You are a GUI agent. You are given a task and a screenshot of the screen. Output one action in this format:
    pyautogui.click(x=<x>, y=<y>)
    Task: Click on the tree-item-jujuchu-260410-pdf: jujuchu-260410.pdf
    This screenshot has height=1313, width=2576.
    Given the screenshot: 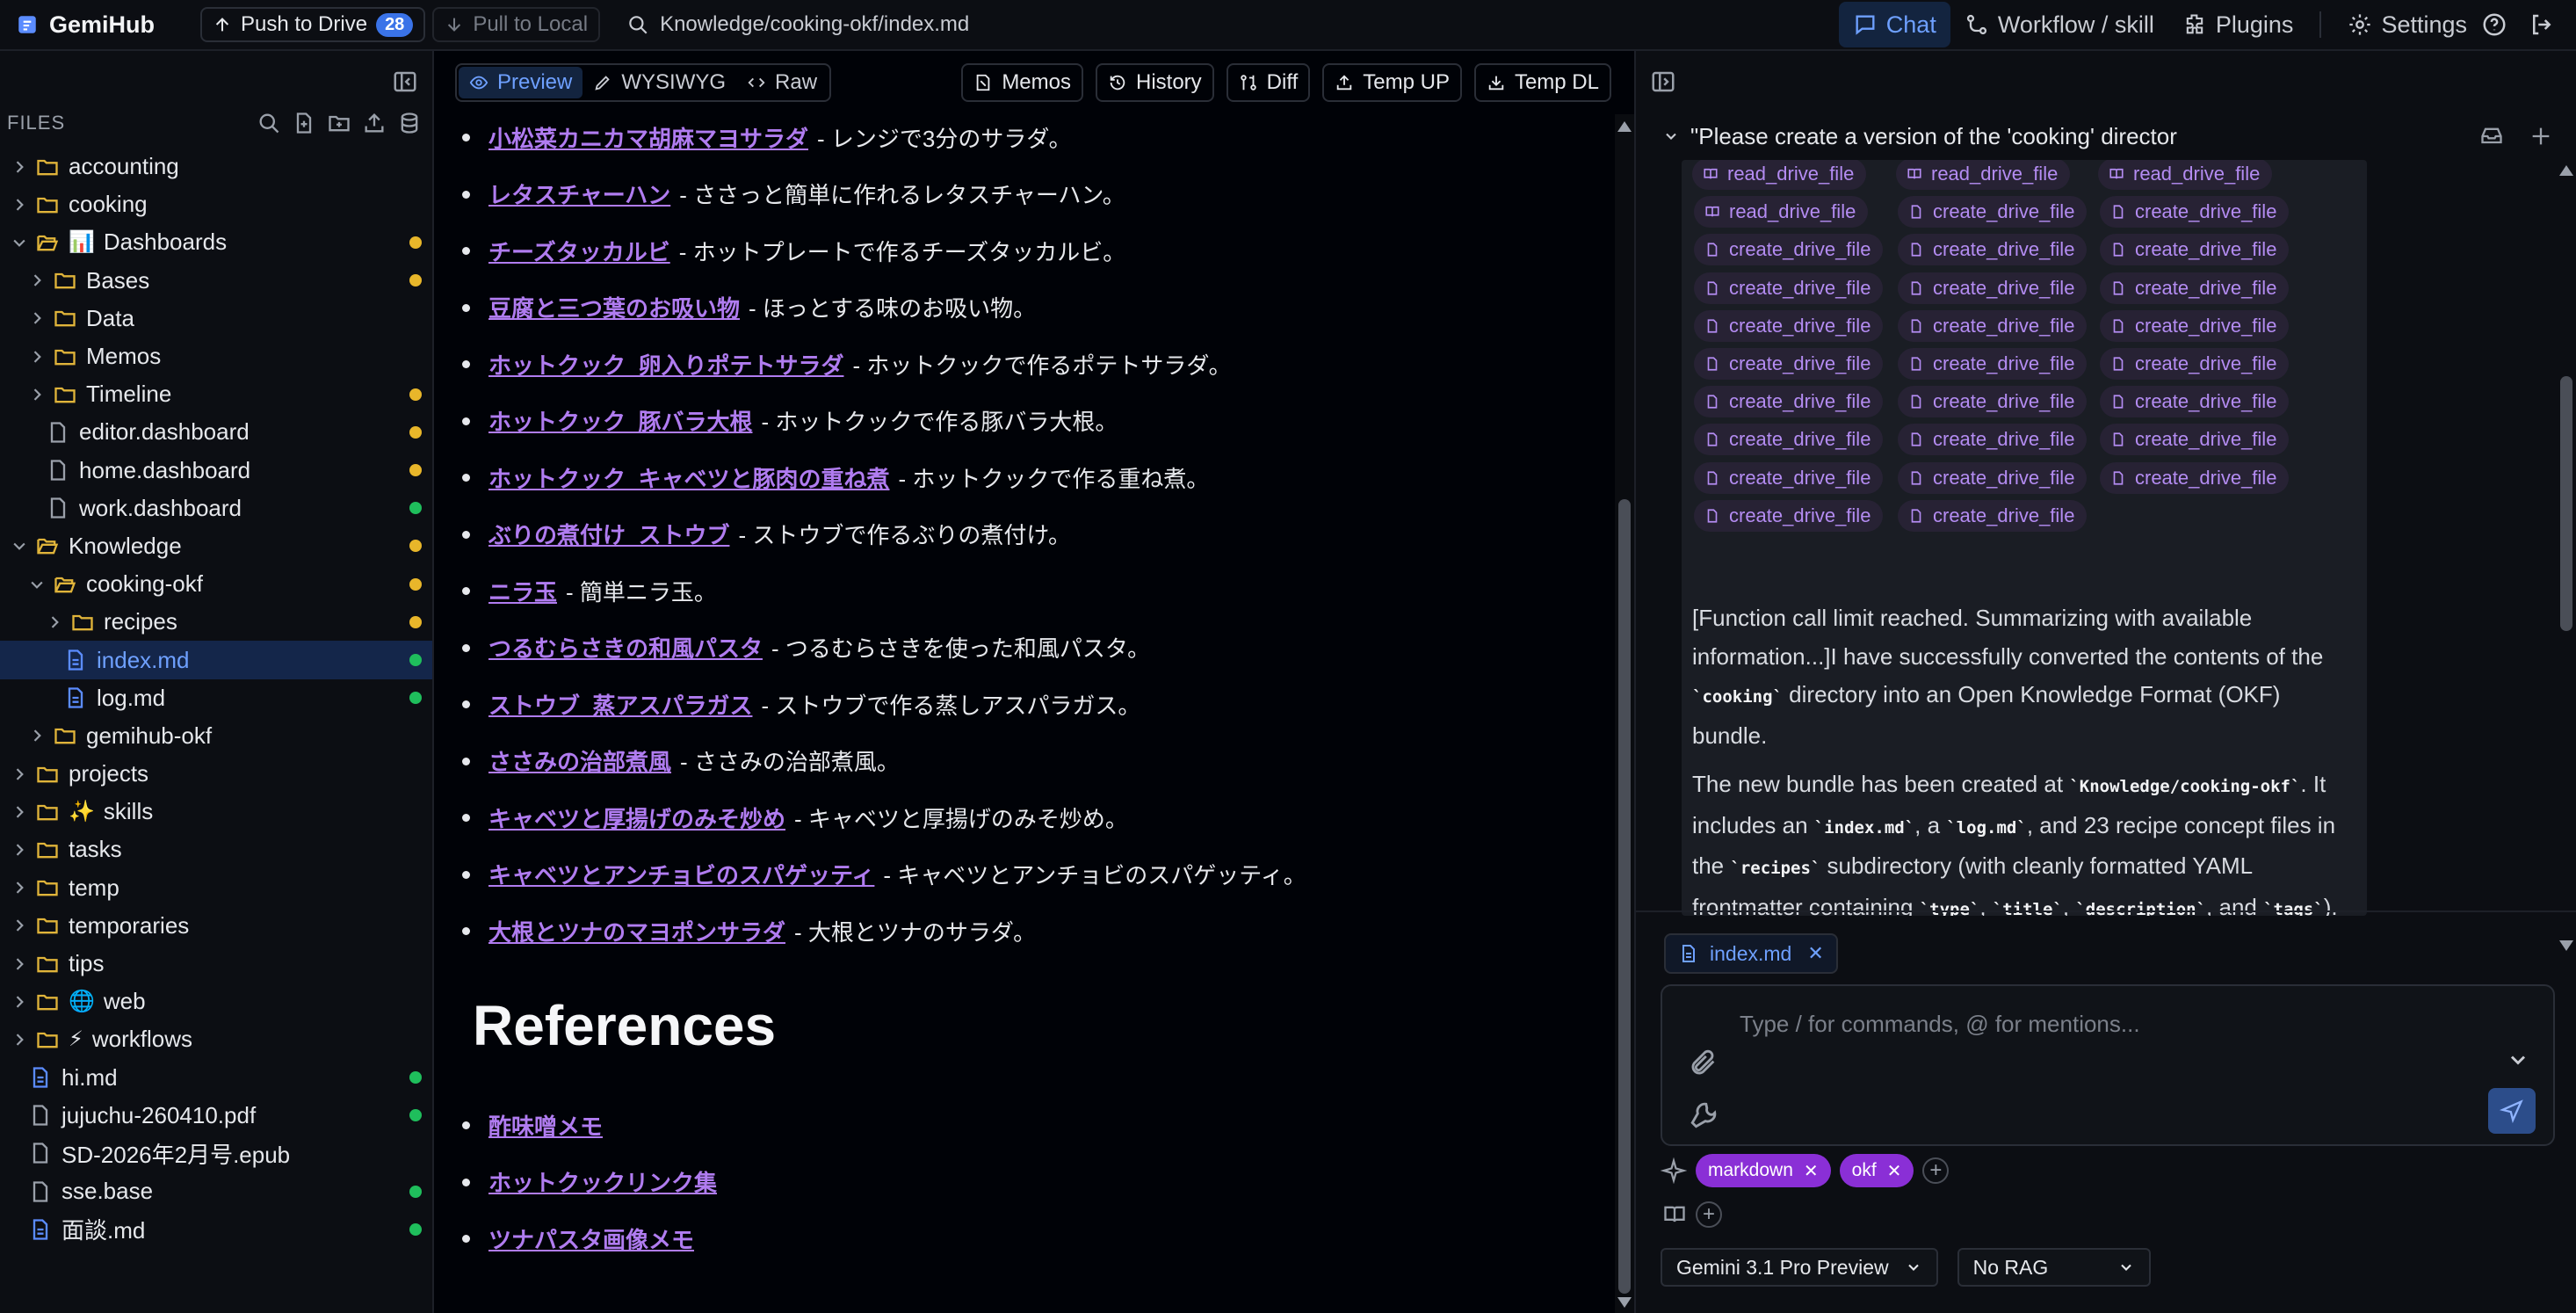 What is the action you would take?
    pyautogui.click(x=216, y=1116)
    